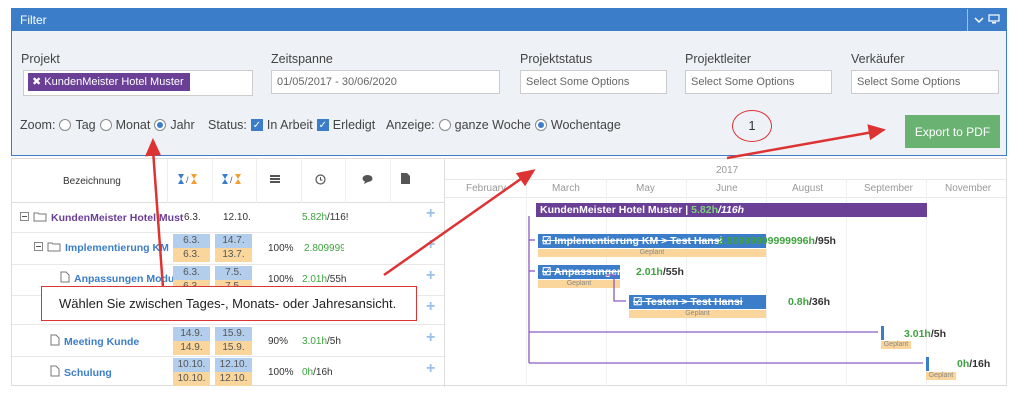 The width and height of the screenshot is (1024, 419). What do you see at coordinates (968, 188) in the screenshot?
I see `month-label: November` at bounding box center [968, 188].